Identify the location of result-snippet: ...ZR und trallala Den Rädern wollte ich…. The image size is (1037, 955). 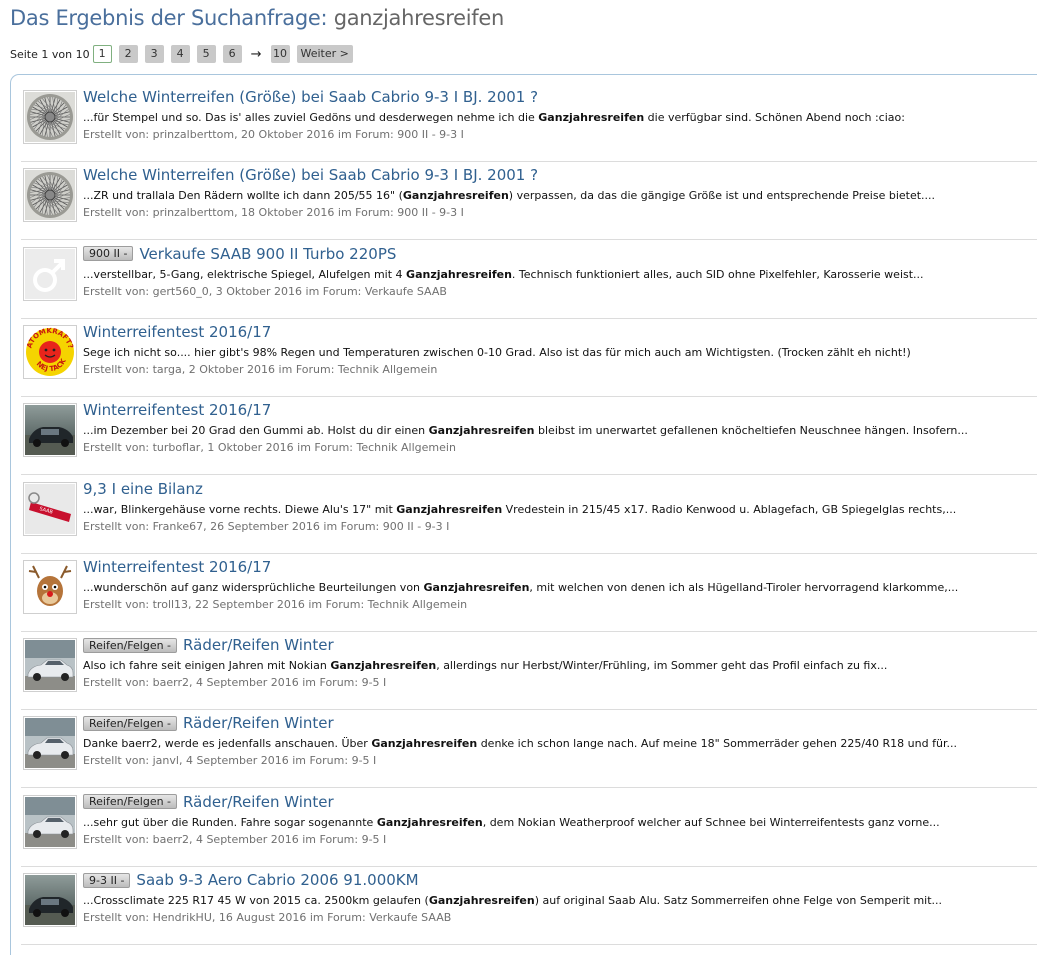
(509, 196).